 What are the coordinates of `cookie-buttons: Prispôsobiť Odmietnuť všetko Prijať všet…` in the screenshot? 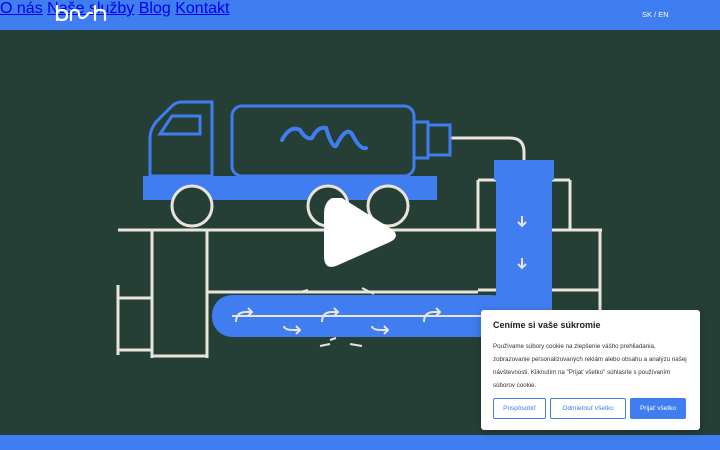 It's located at (589, 408).